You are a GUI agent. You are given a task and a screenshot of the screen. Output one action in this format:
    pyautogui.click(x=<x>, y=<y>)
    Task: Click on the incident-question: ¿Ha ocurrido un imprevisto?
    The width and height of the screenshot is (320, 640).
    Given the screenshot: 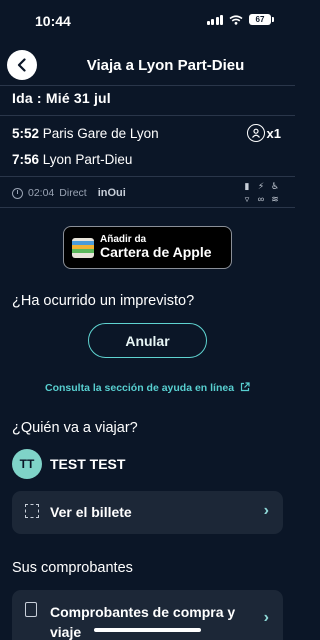 What is the action you would take?
    pyautogui.click(x=103, y=301)
    